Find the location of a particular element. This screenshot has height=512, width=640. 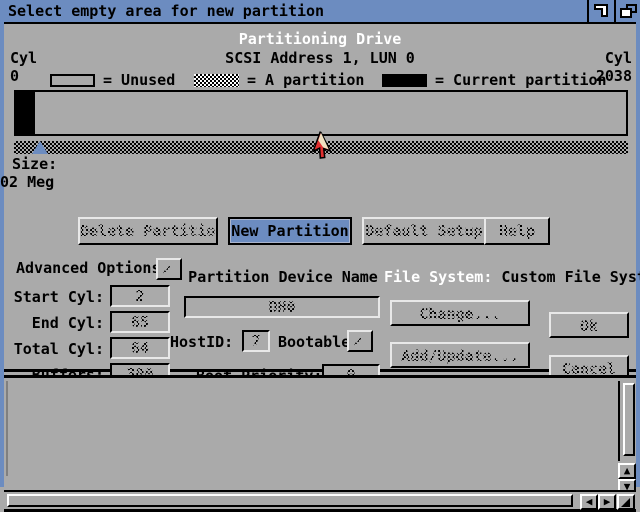

start-cyl-label: Start Cyl: is located at coordinates (58, 297).